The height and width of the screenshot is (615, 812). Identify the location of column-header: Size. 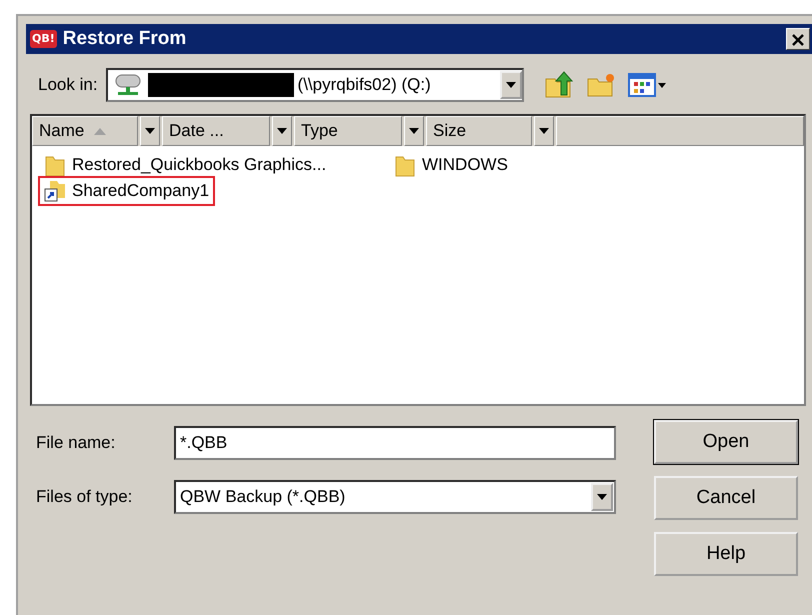
(479, 131).